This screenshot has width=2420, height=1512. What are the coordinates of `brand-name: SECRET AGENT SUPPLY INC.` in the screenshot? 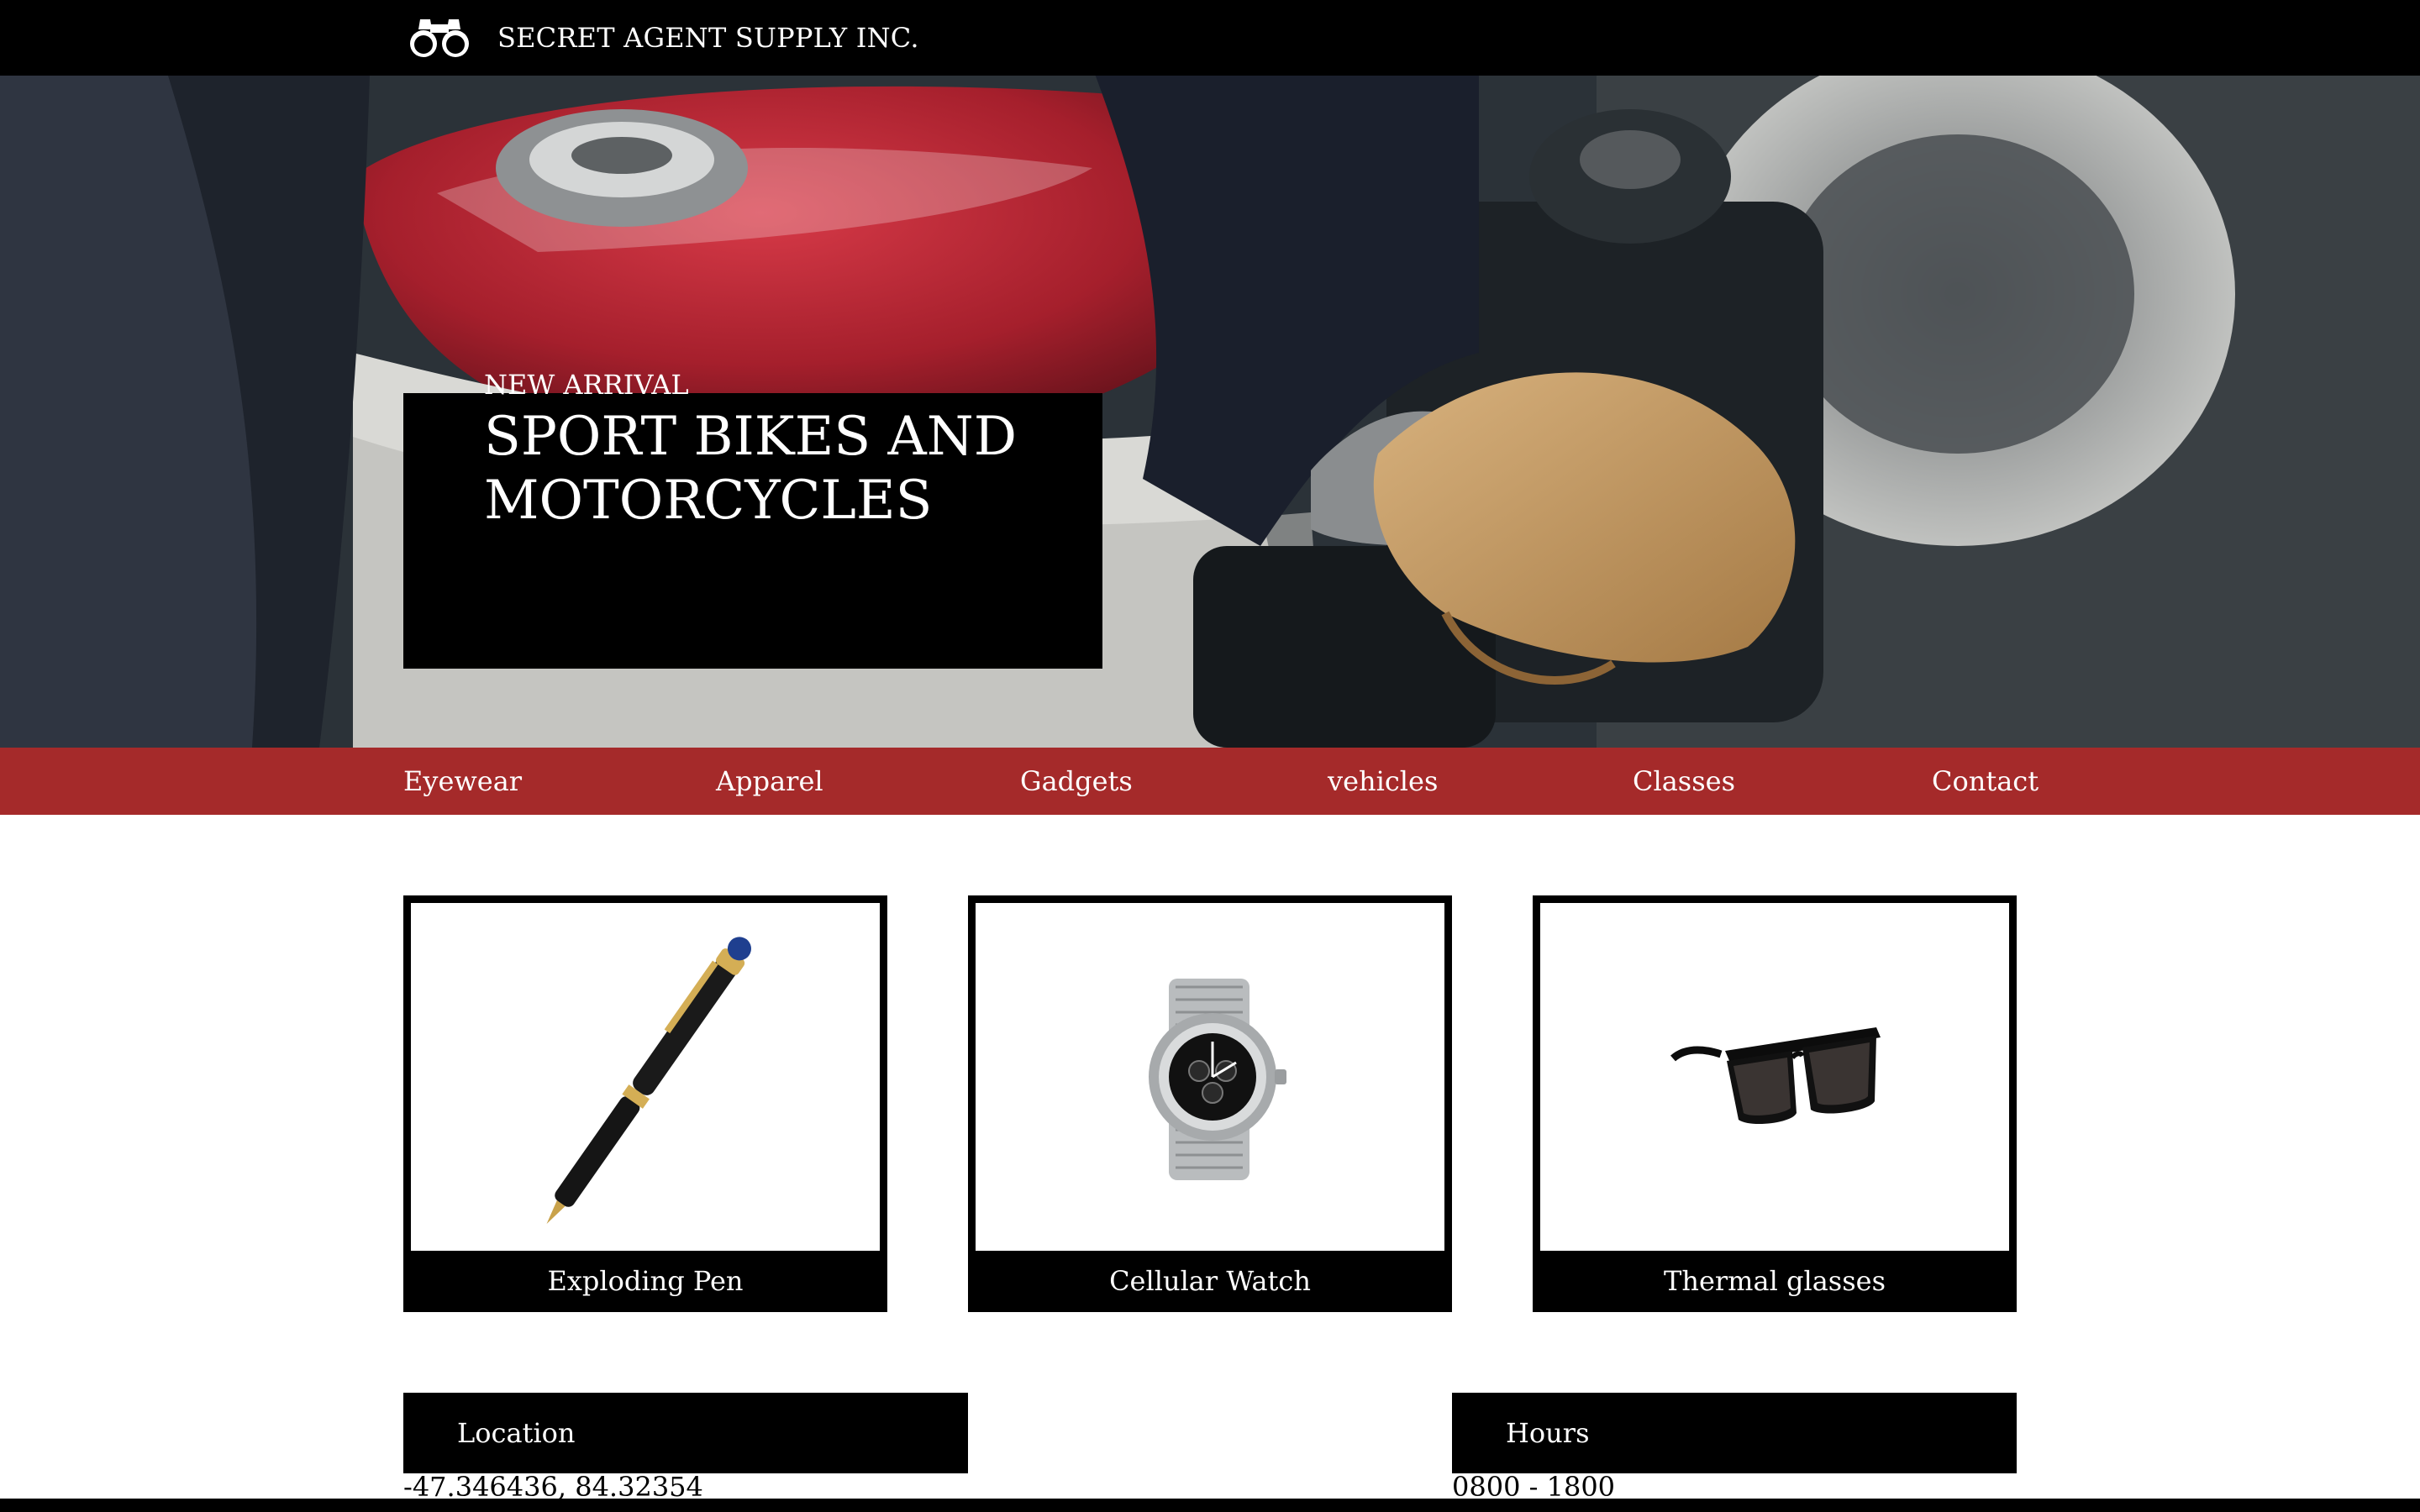 It's located at (708, 37).